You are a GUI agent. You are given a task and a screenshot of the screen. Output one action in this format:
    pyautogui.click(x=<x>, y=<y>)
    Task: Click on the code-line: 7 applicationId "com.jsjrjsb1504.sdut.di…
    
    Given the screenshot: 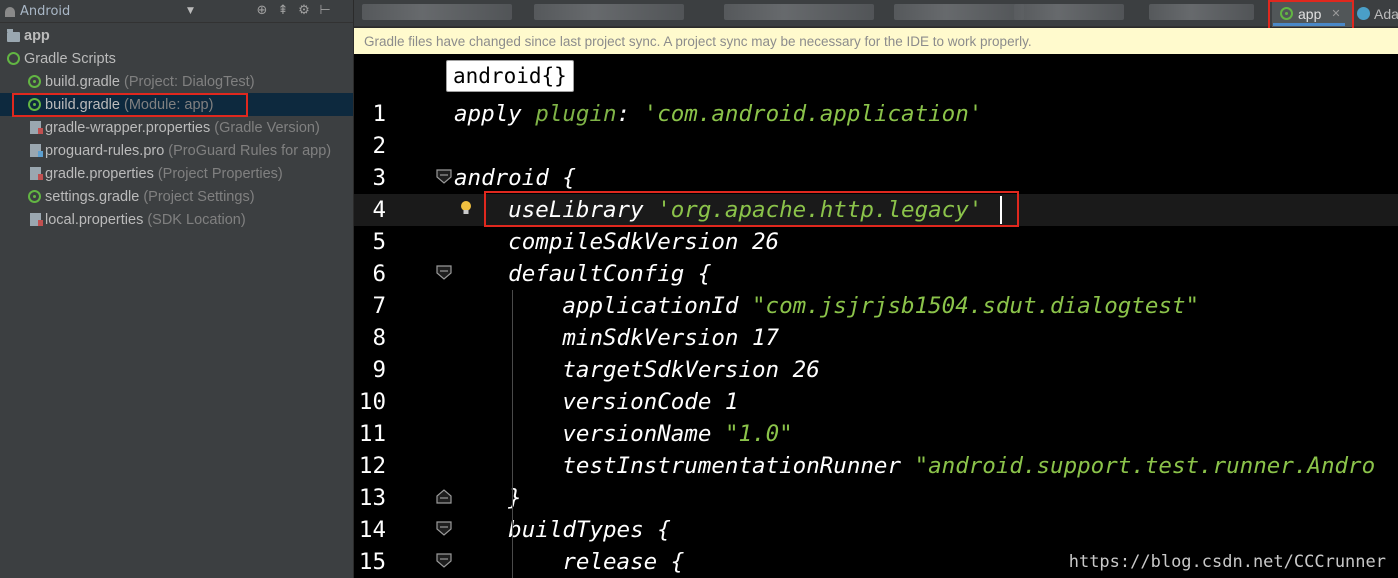 What is the action you would take?
    pyautogui.click(x=876, y=306)
    